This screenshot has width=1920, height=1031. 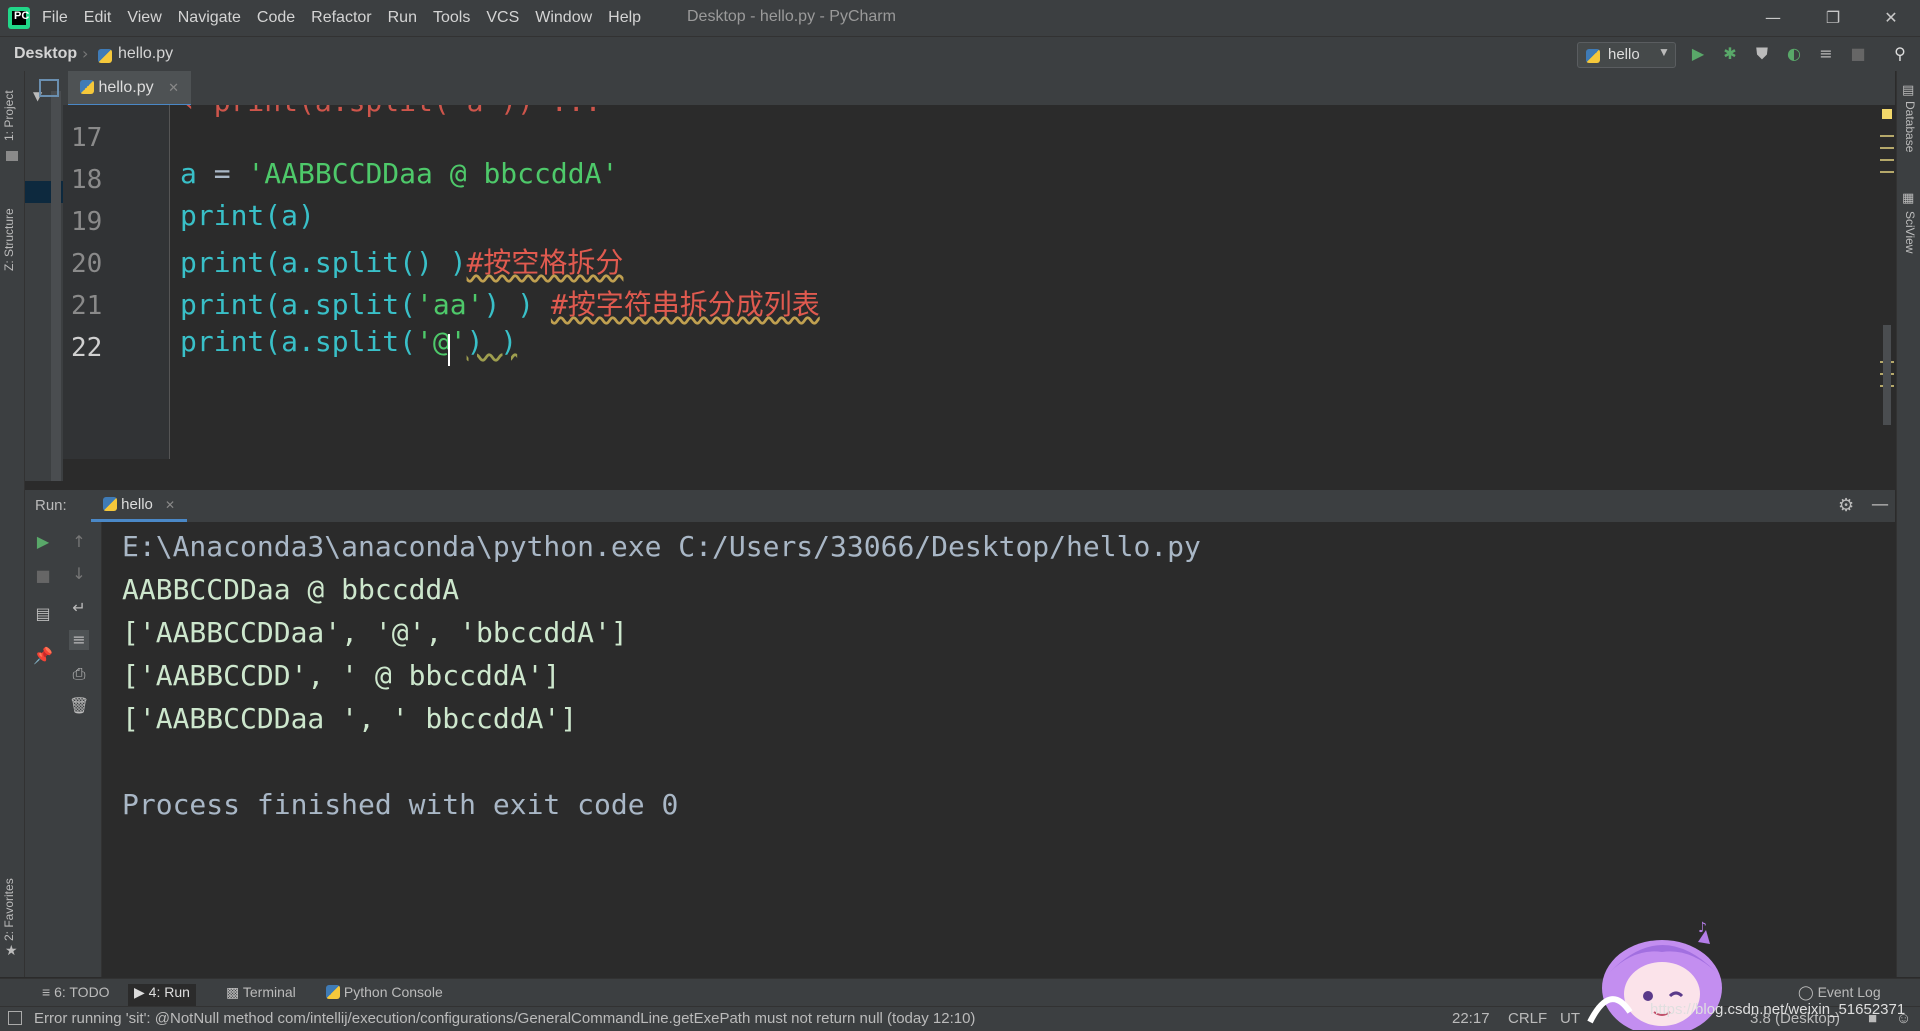 I want to click on warning-indicator-icon, so click(x=1887, y=114).